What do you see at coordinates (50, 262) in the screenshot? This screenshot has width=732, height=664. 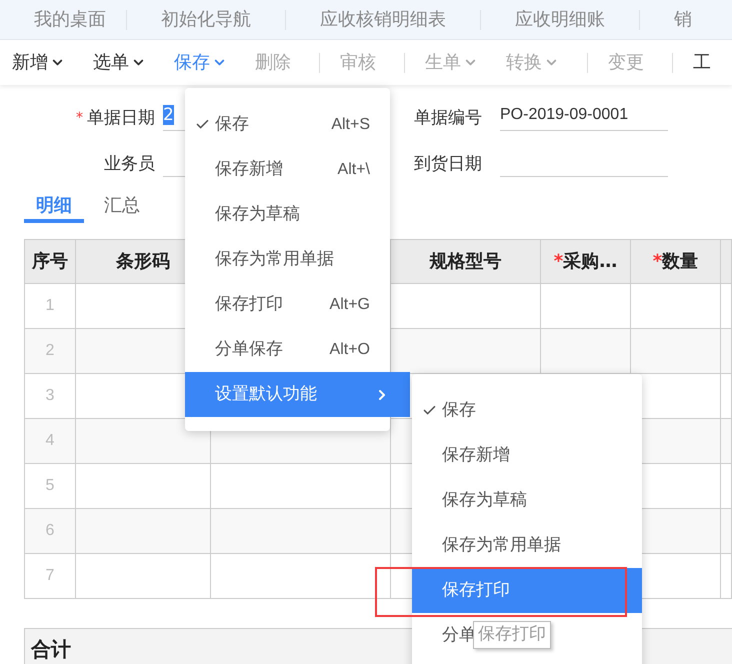 I see `column-header: 序号` at bounding box center [50, 262].